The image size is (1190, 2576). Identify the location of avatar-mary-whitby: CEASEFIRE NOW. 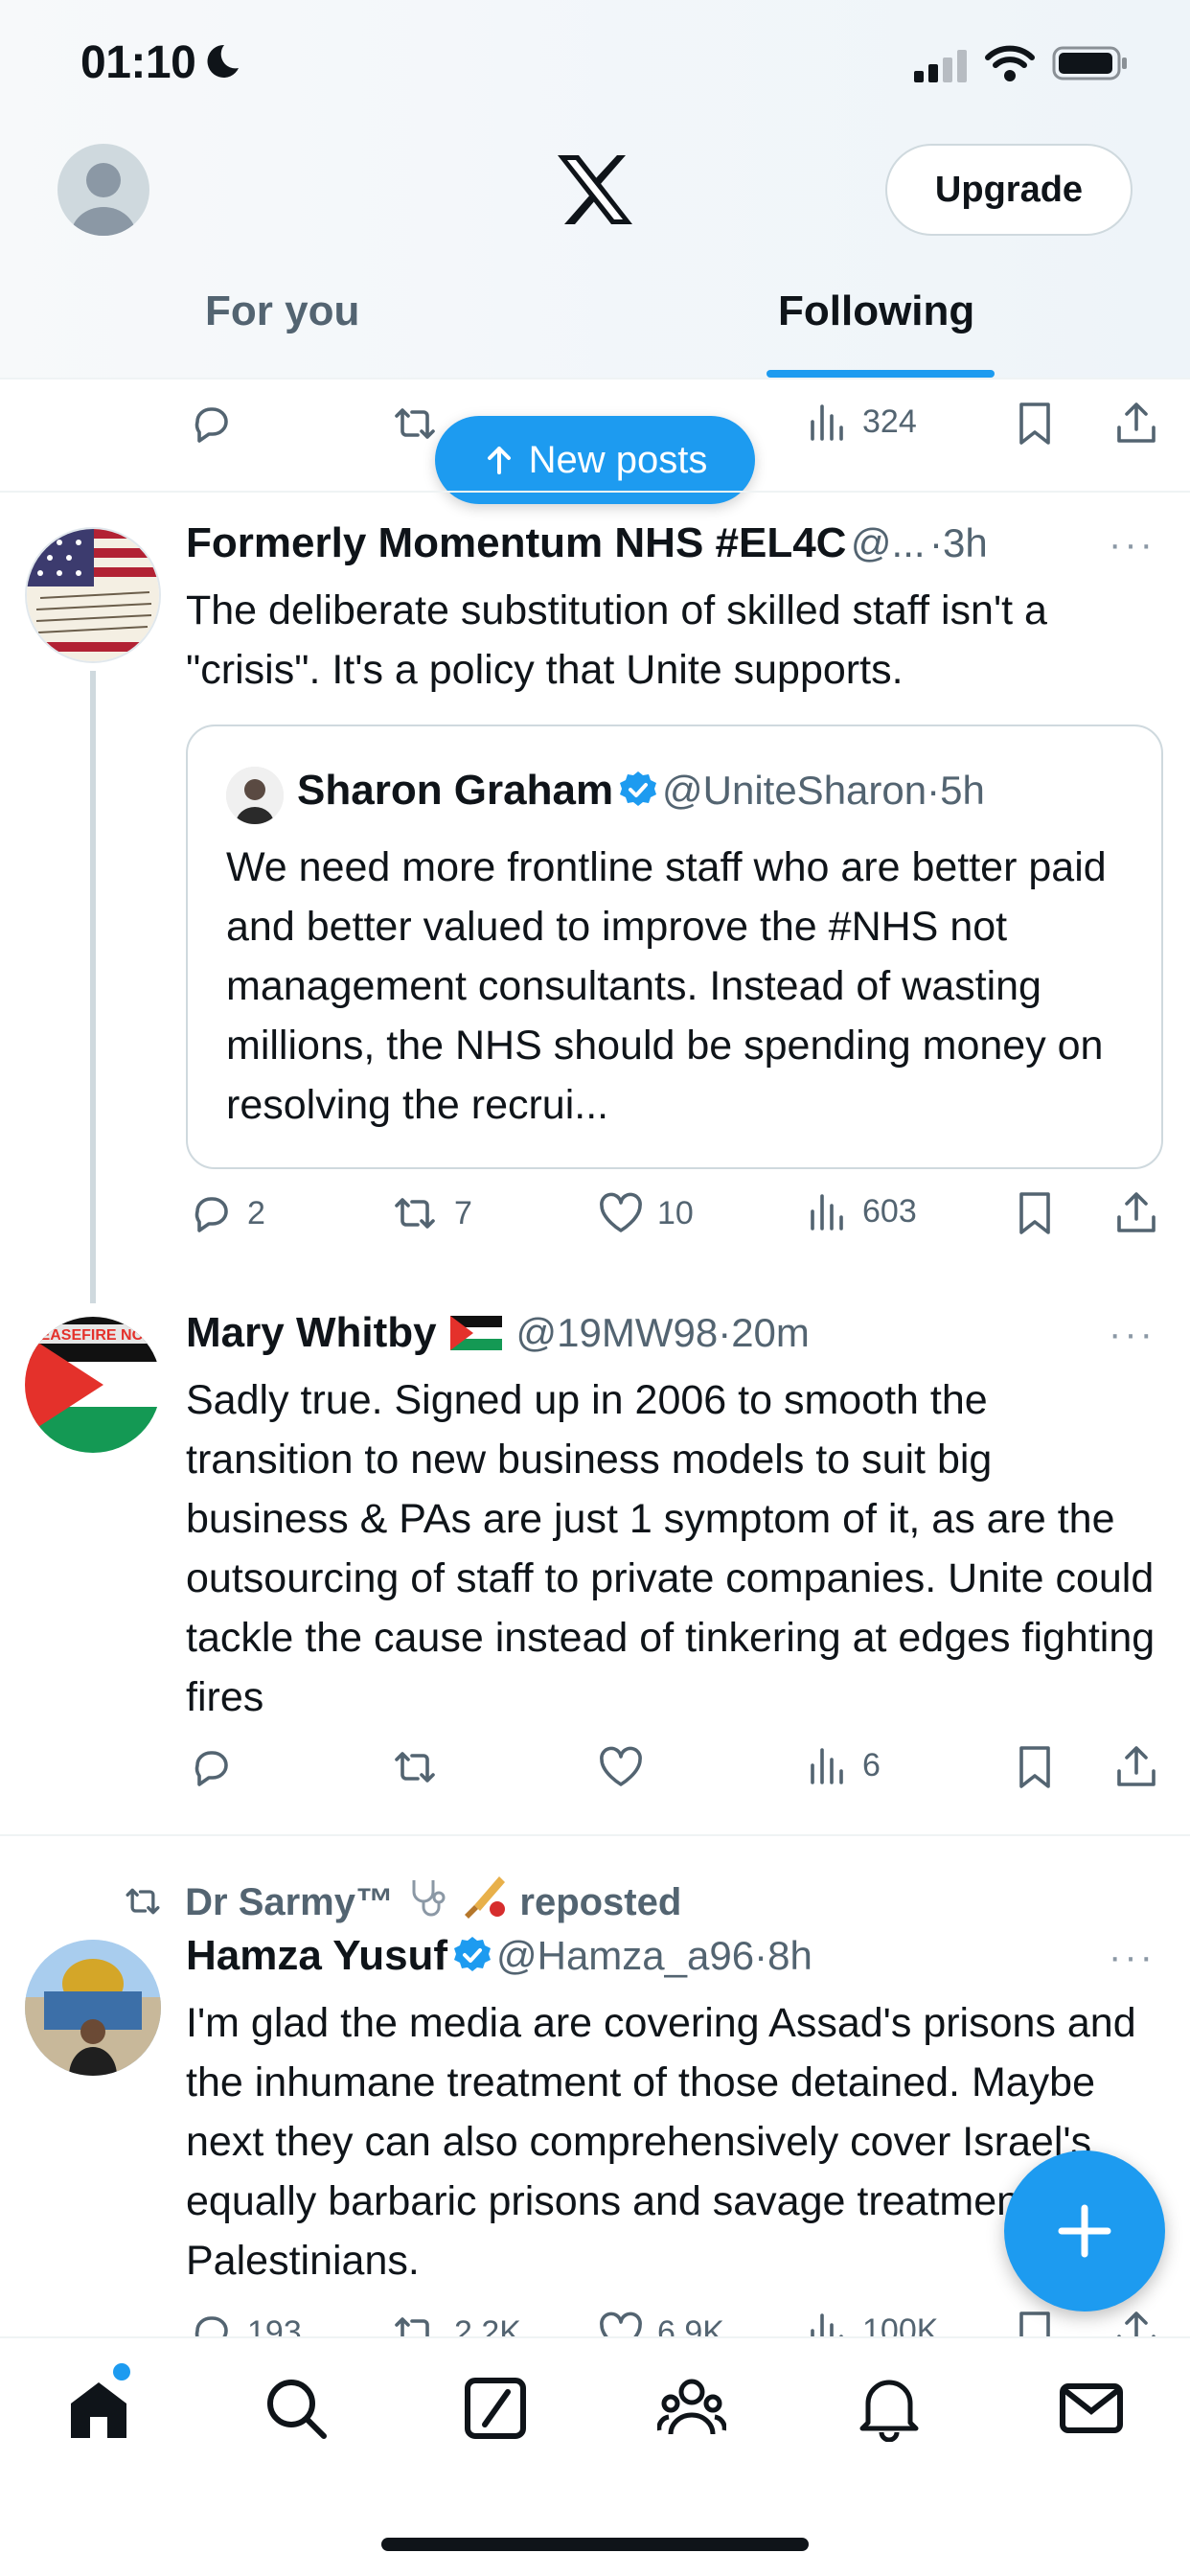
(93, 1385).